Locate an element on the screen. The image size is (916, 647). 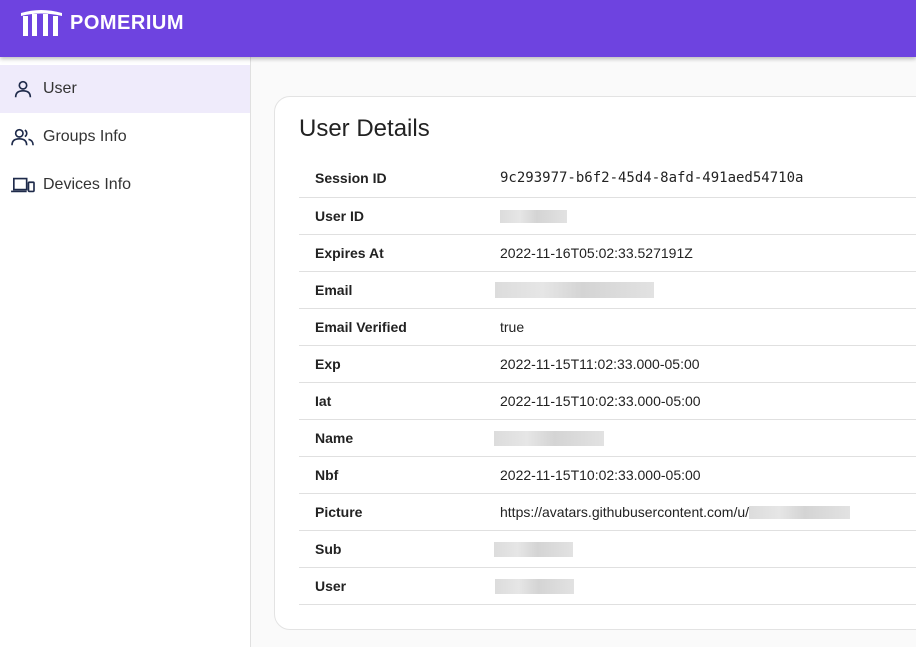
row-key: Expires At is located at coordinates (349, 252).